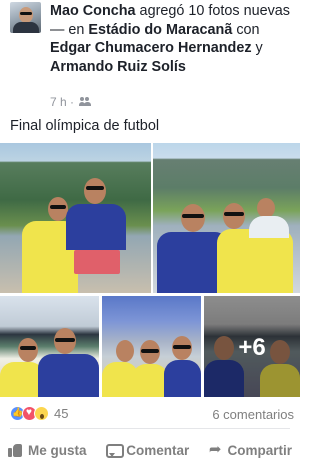  I want to click on post-meta: 7 h ·, so click(71, 102).